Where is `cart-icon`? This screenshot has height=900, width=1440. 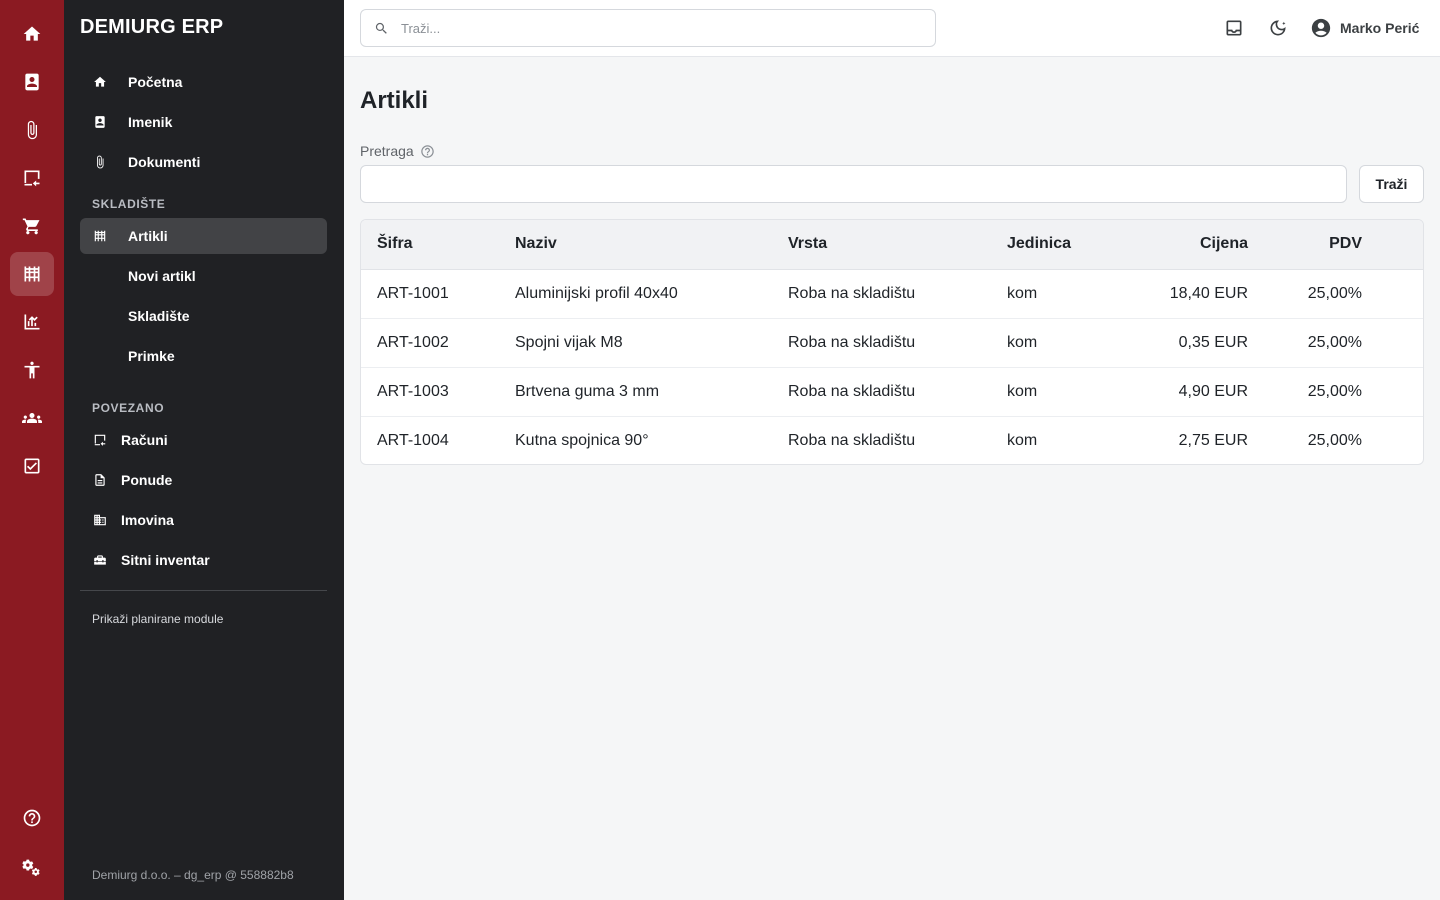 cart-icon is located at coordinates (31, 226).